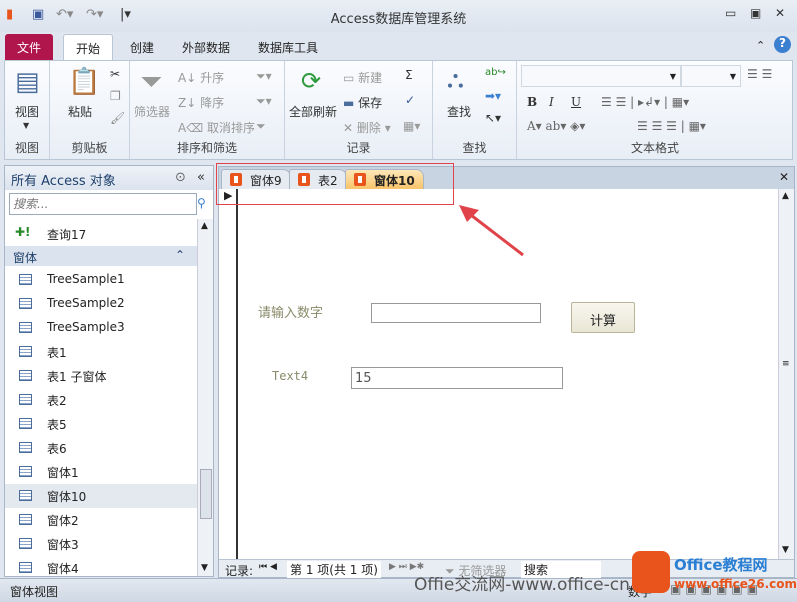 The width and height of the screenshot is (797, 602). I want to click on close-doc-icon: ✕, so click(784, 177).